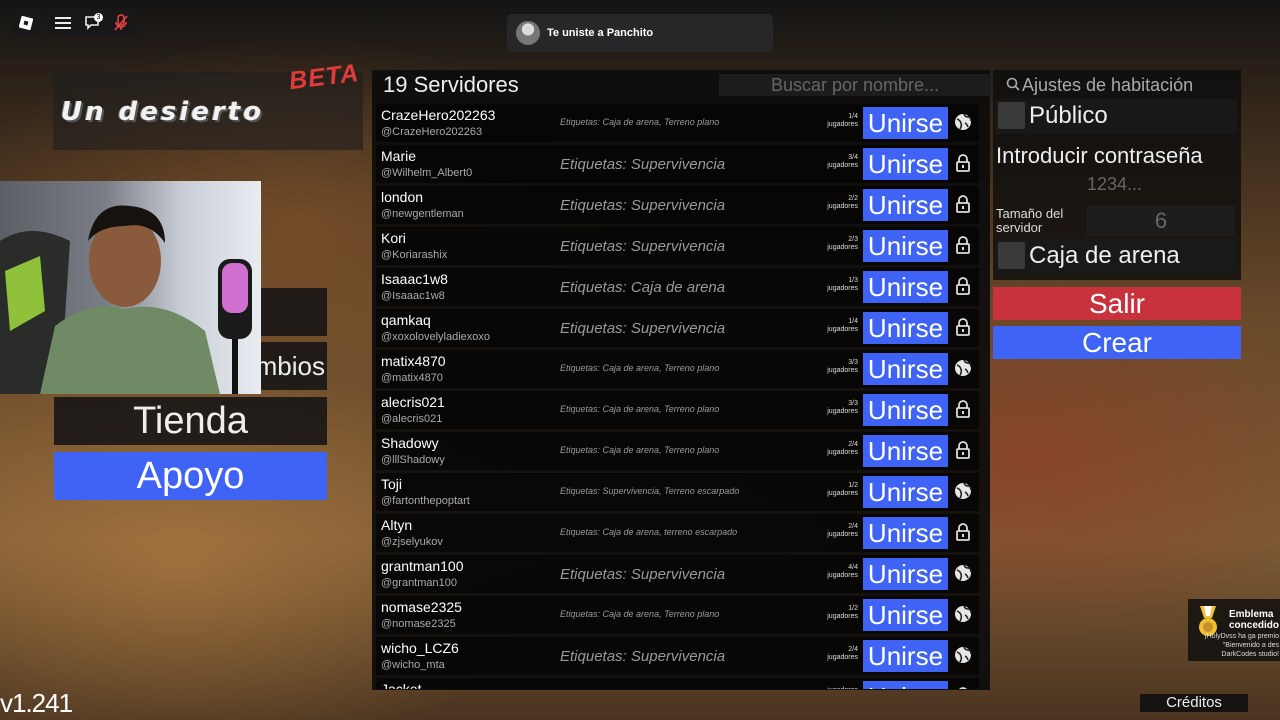 This screenshot has width=1280, height=720. What do you see at coordinates (414, 255) in the screenshot?
I see `server-handle: @Koriarashix` at bounding box center [414, 255].